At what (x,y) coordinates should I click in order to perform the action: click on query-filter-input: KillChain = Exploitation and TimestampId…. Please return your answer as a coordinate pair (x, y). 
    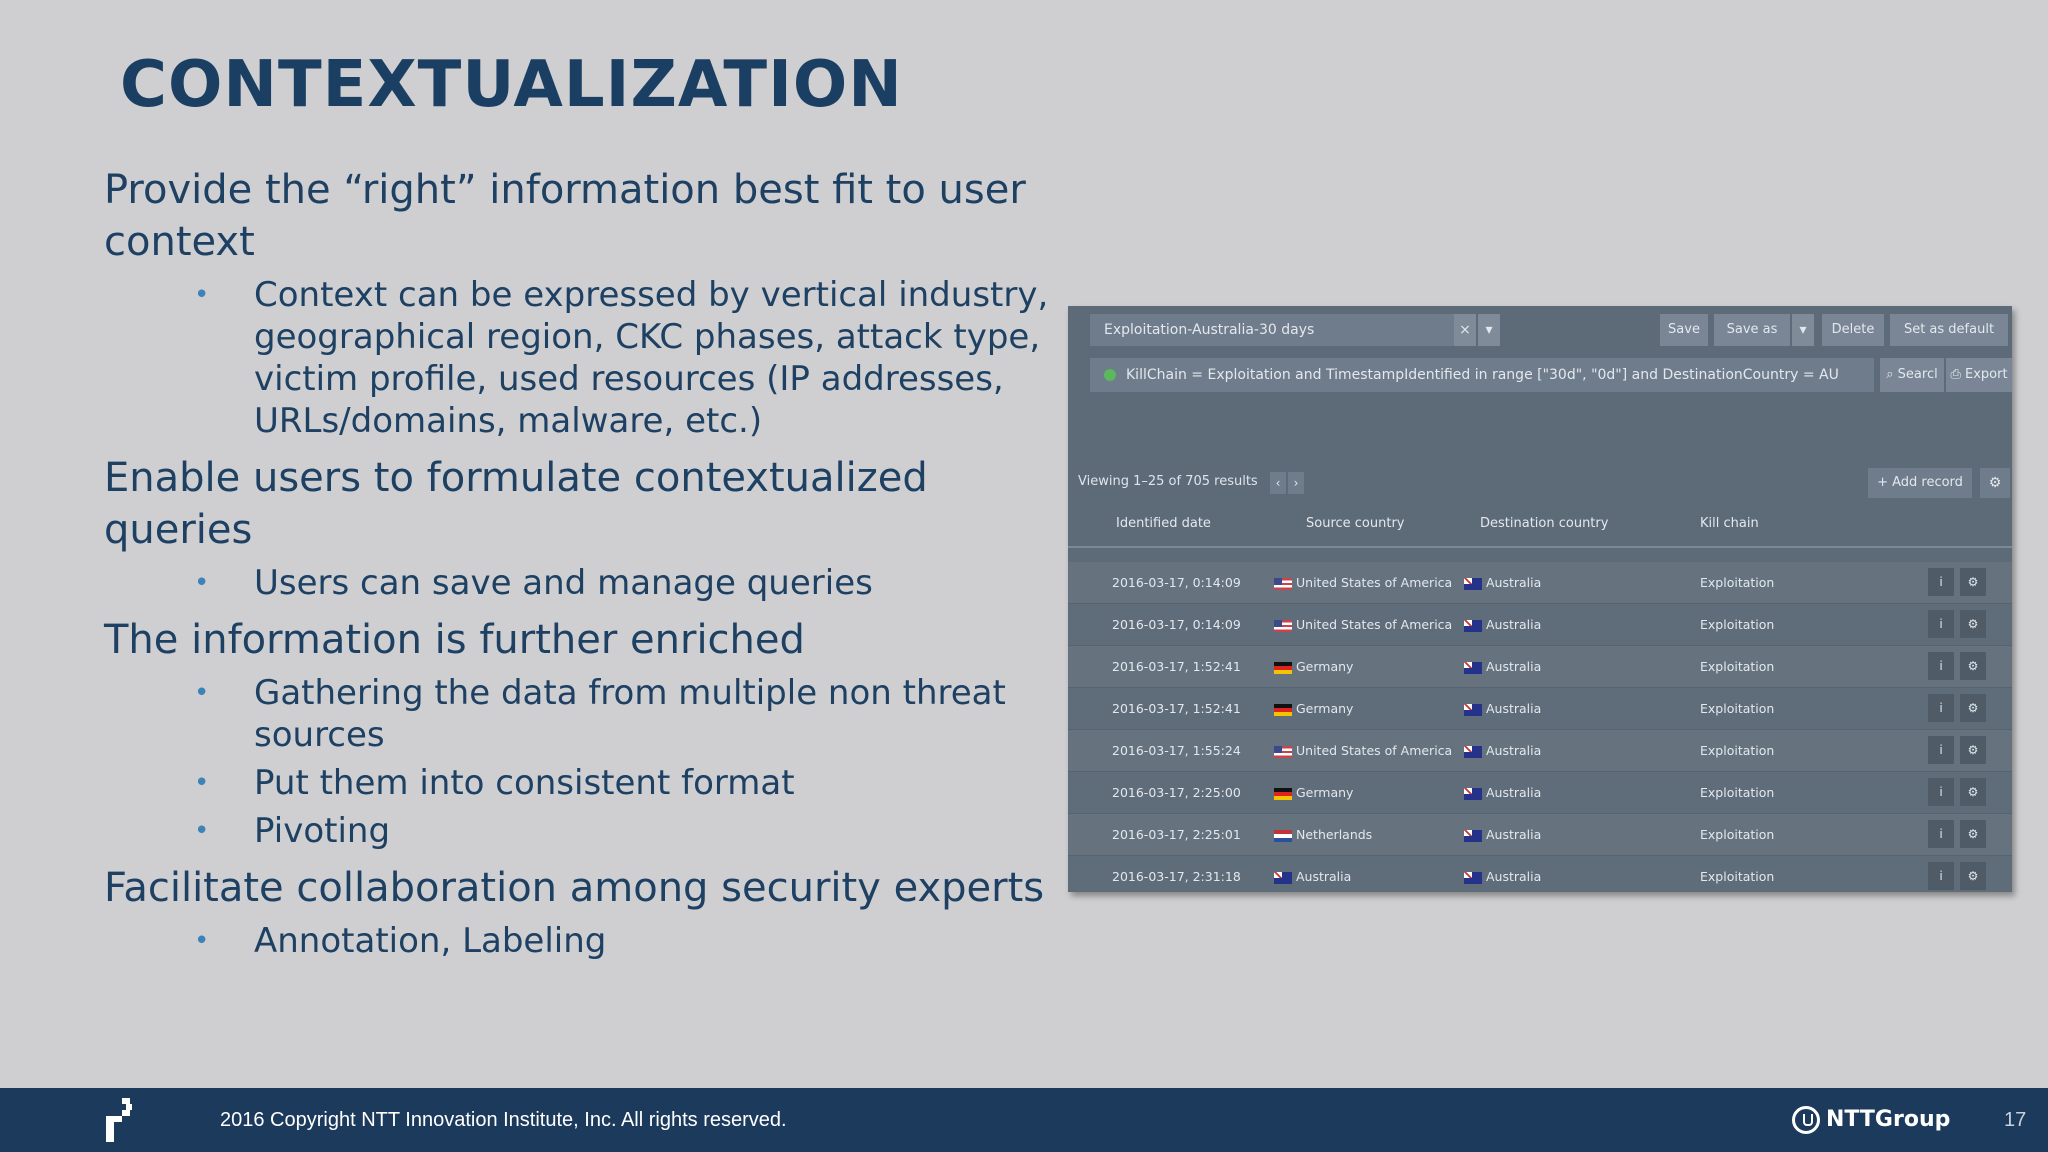
    Looking at the image, I should click on (1482, 375).